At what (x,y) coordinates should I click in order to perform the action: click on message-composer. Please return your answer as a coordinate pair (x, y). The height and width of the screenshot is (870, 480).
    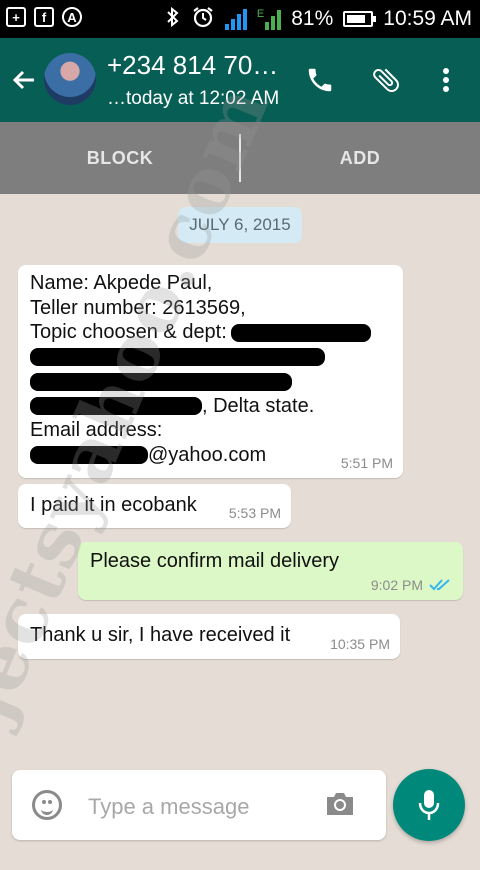
    Looking at the image, I should click on (199, 805).